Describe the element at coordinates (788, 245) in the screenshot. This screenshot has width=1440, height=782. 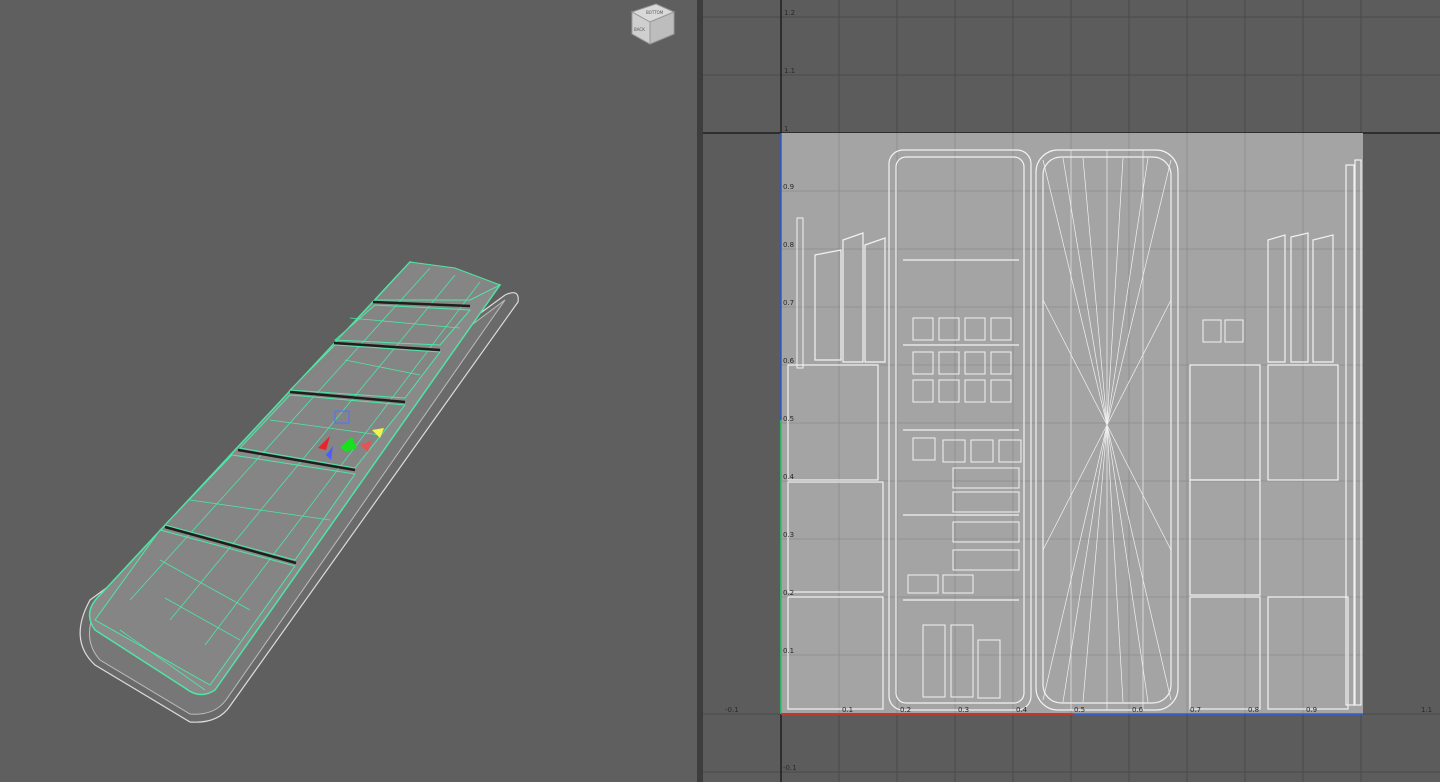
I see `v-tick: 0.8` at that location.